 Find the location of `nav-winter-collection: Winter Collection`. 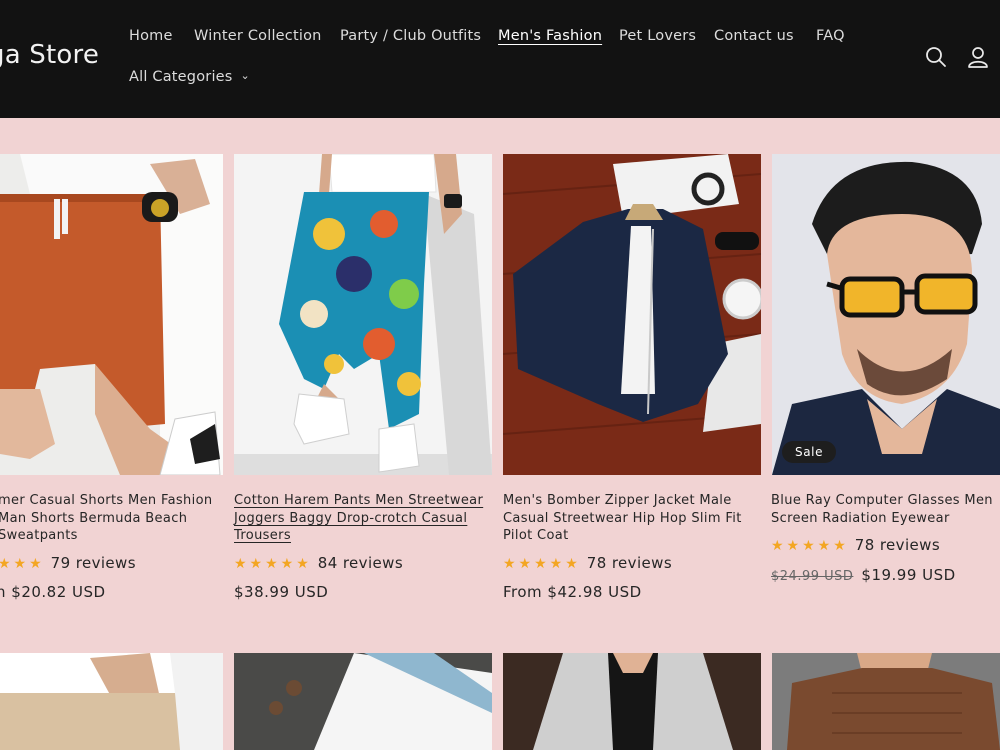

nav-winter-collection: Winter Collection is located at coordinates (258, 36).